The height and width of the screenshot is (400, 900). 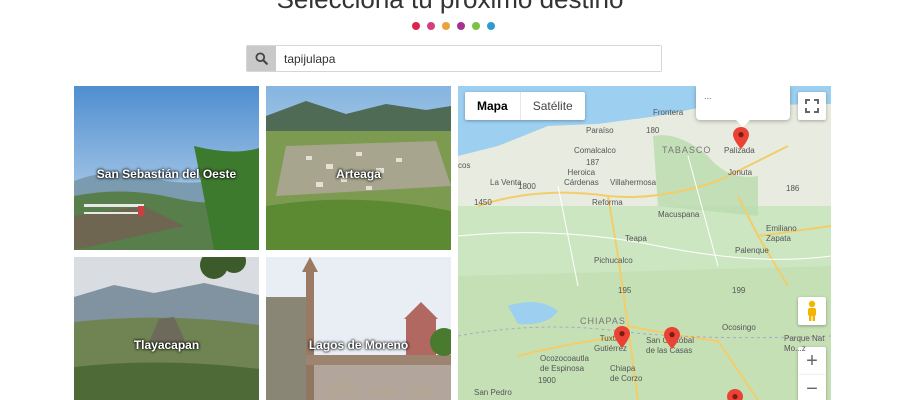 What do you see at coordinates (679, 214) in the screenshot?
I see `map-label: Macuspana` at bounding box center [679, 214].